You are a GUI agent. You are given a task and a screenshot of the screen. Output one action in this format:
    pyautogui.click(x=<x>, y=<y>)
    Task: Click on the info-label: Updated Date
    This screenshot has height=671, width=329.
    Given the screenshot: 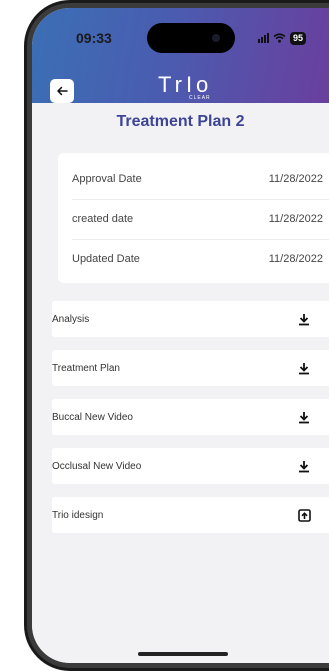 What is the action you would take?
    pyautogui.click(x=106, y=259)
    